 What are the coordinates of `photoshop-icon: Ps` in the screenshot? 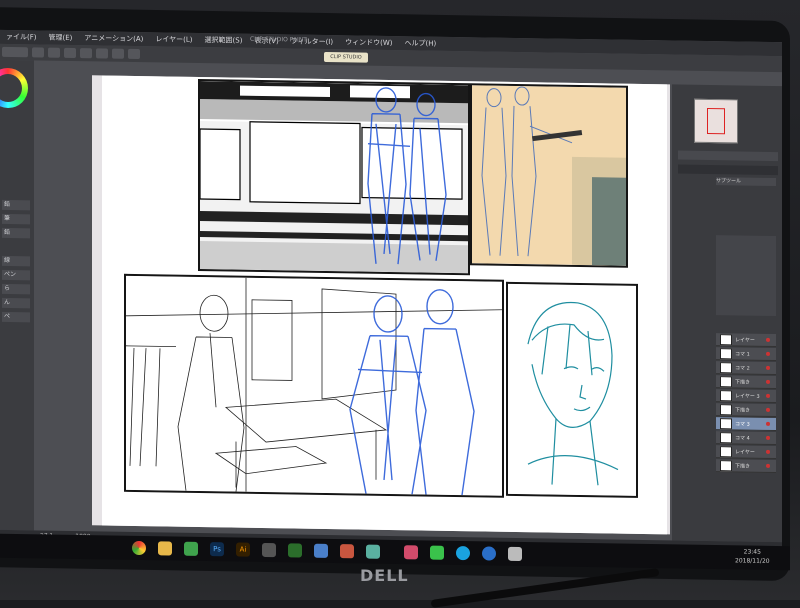 It's located at (217, 549).